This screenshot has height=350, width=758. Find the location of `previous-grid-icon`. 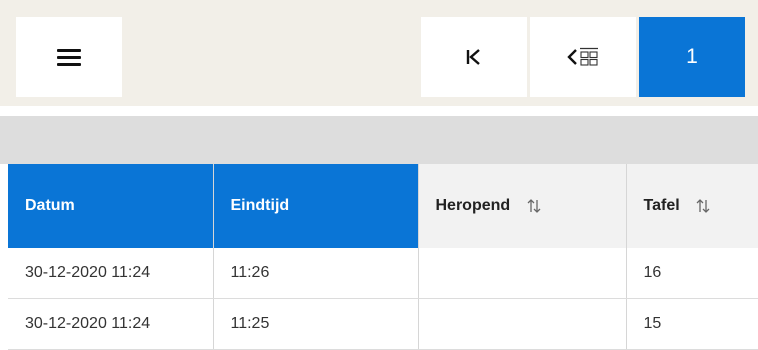

previous-grid-icon is located at coordinates (582, 56).